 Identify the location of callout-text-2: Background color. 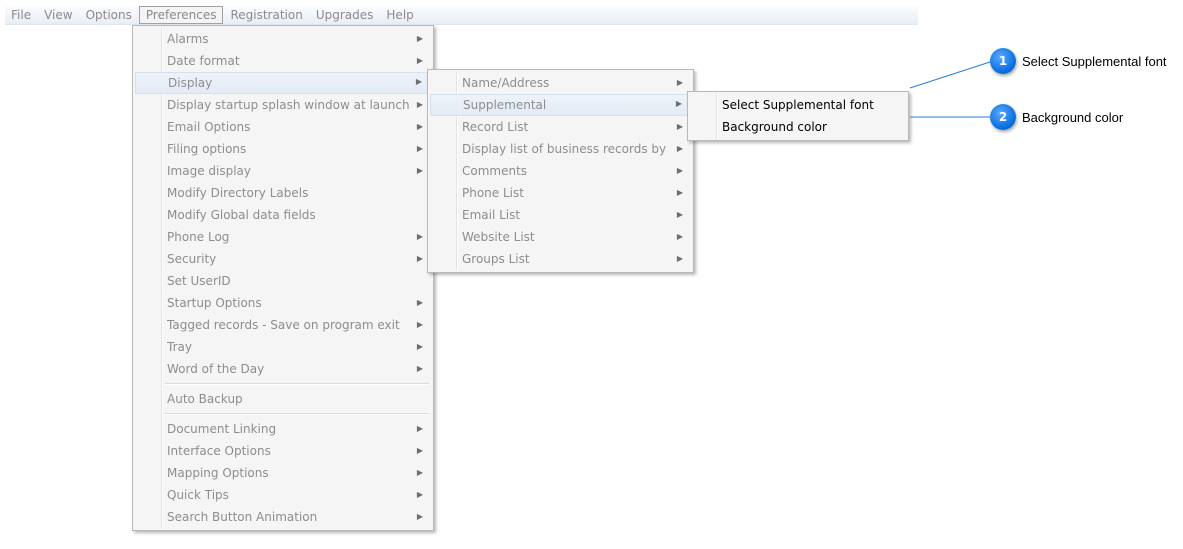
(1073, 117).